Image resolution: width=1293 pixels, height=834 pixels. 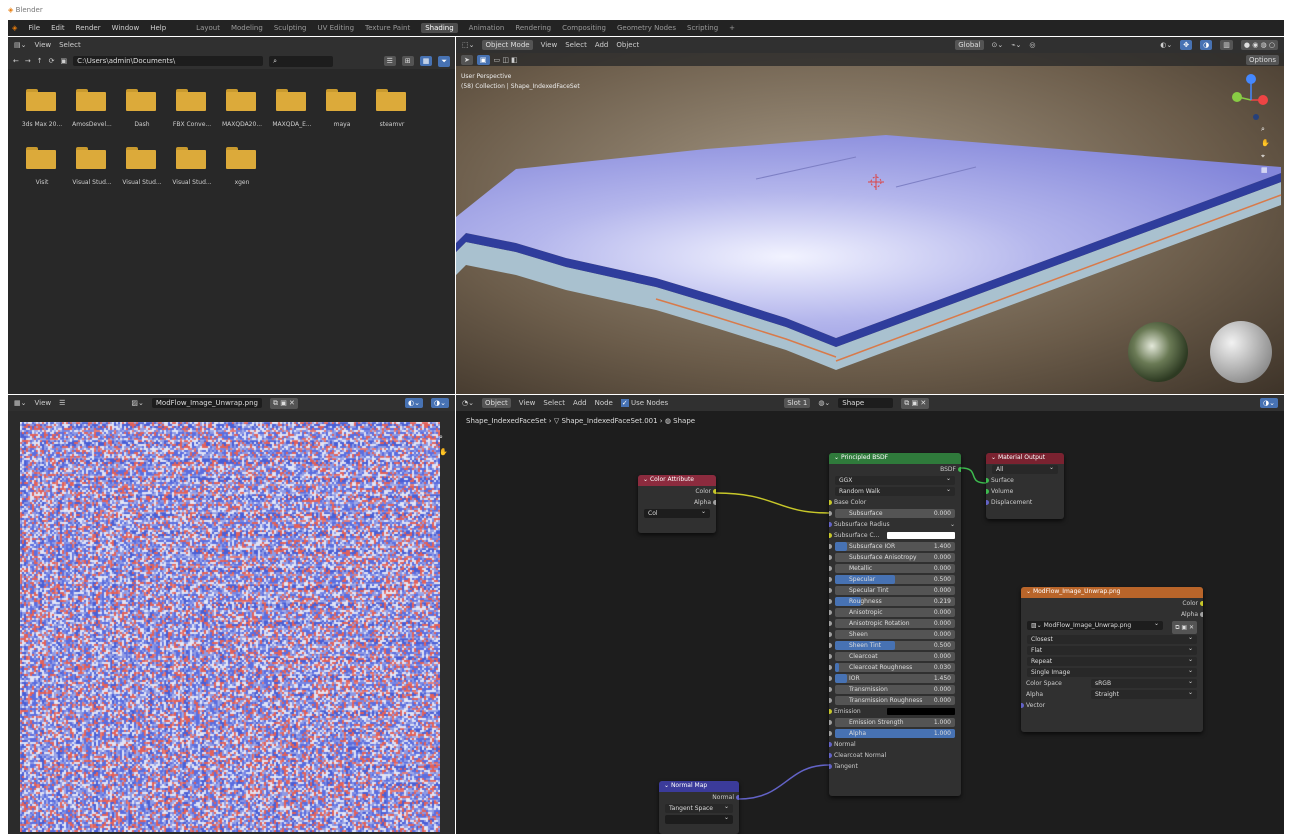 I want to click on display-thumb-icon: ⊞, so click(x=407, y=61).